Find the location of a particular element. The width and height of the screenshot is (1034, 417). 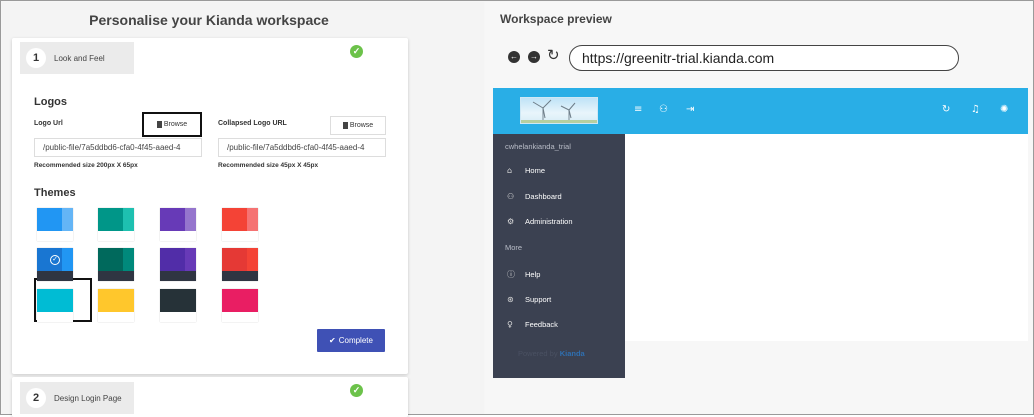

document-icon is located at coordinates (345, 125).